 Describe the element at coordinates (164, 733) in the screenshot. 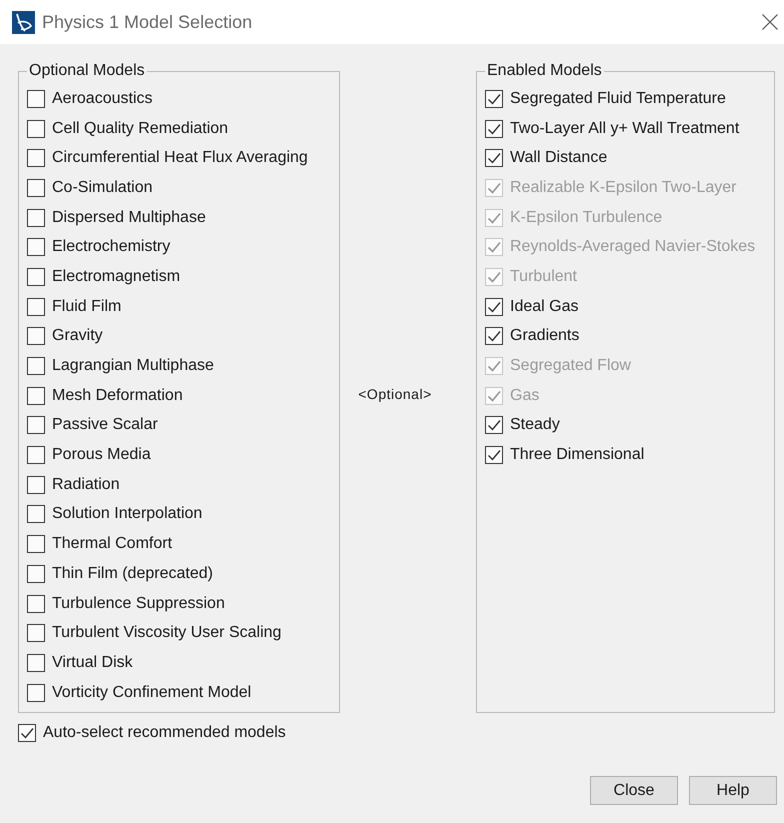

I see `auto-select-label: Auto-select recommended models` at that location.